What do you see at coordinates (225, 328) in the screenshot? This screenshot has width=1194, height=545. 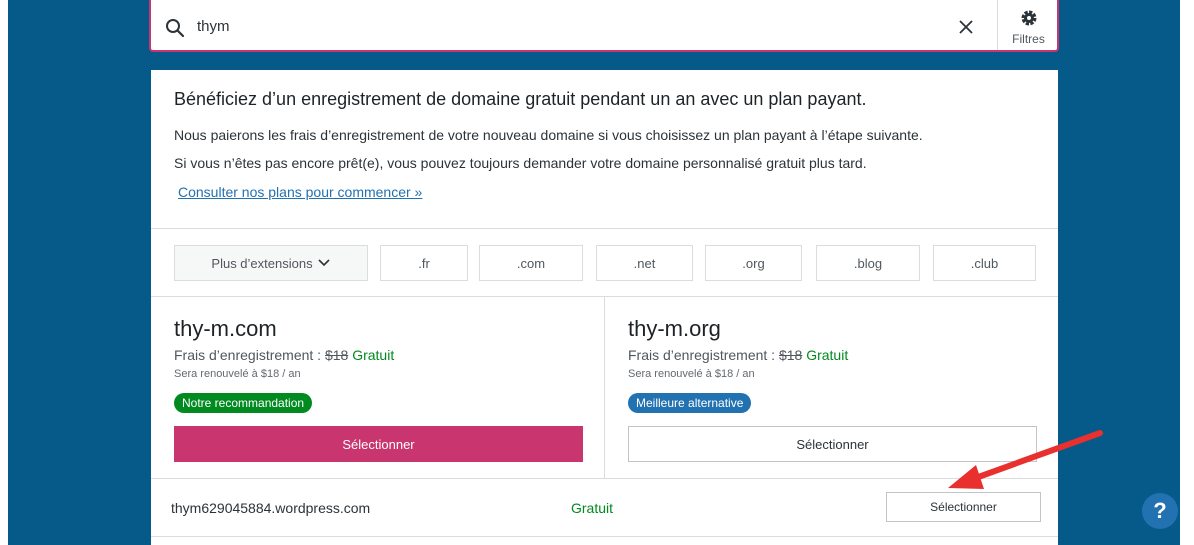 I see `suggestion-domain-name: thy-m.com` at bounding box center [225, 328].